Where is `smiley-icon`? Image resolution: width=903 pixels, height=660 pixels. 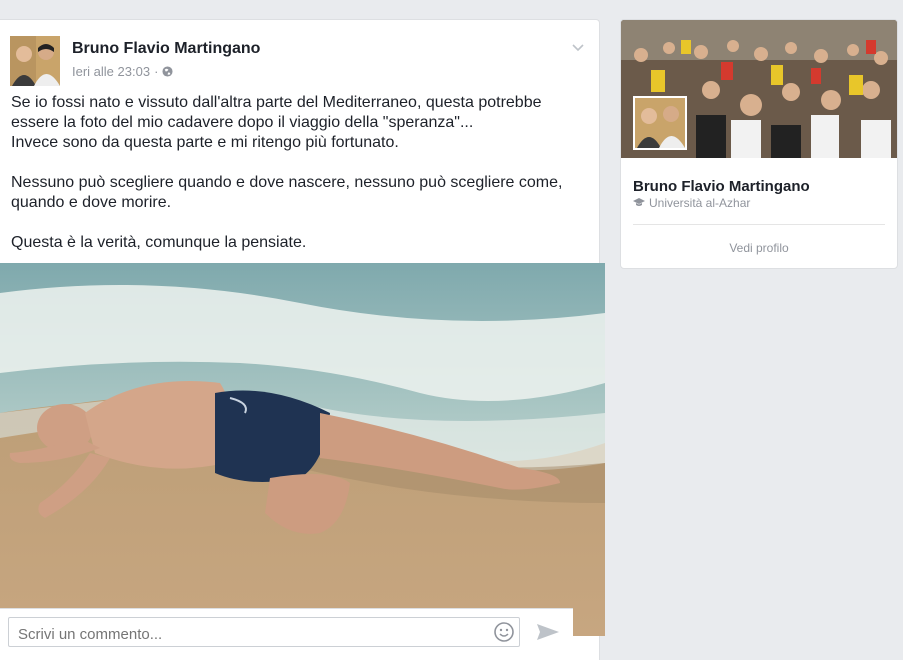
smiley-icon is located at coordinates (504, 632).